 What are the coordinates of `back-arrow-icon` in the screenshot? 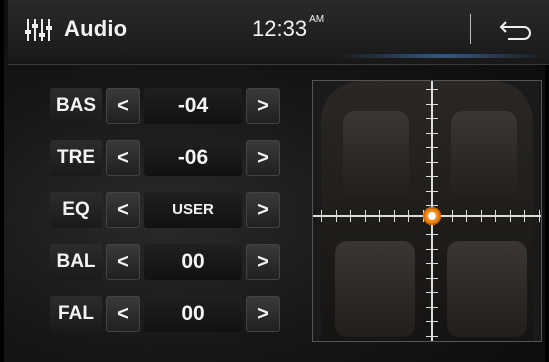 It's located at (516, 29).